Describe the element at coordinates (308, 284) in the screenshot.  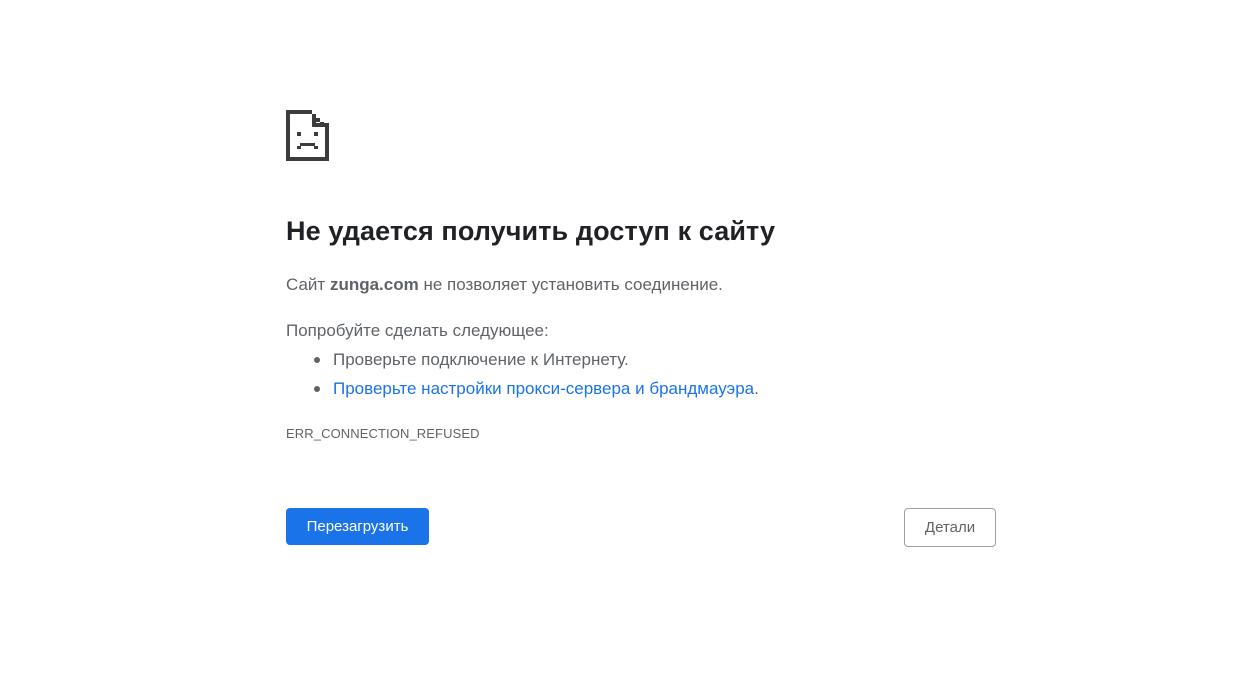
I see `description-prefix: Сайт` at that location.